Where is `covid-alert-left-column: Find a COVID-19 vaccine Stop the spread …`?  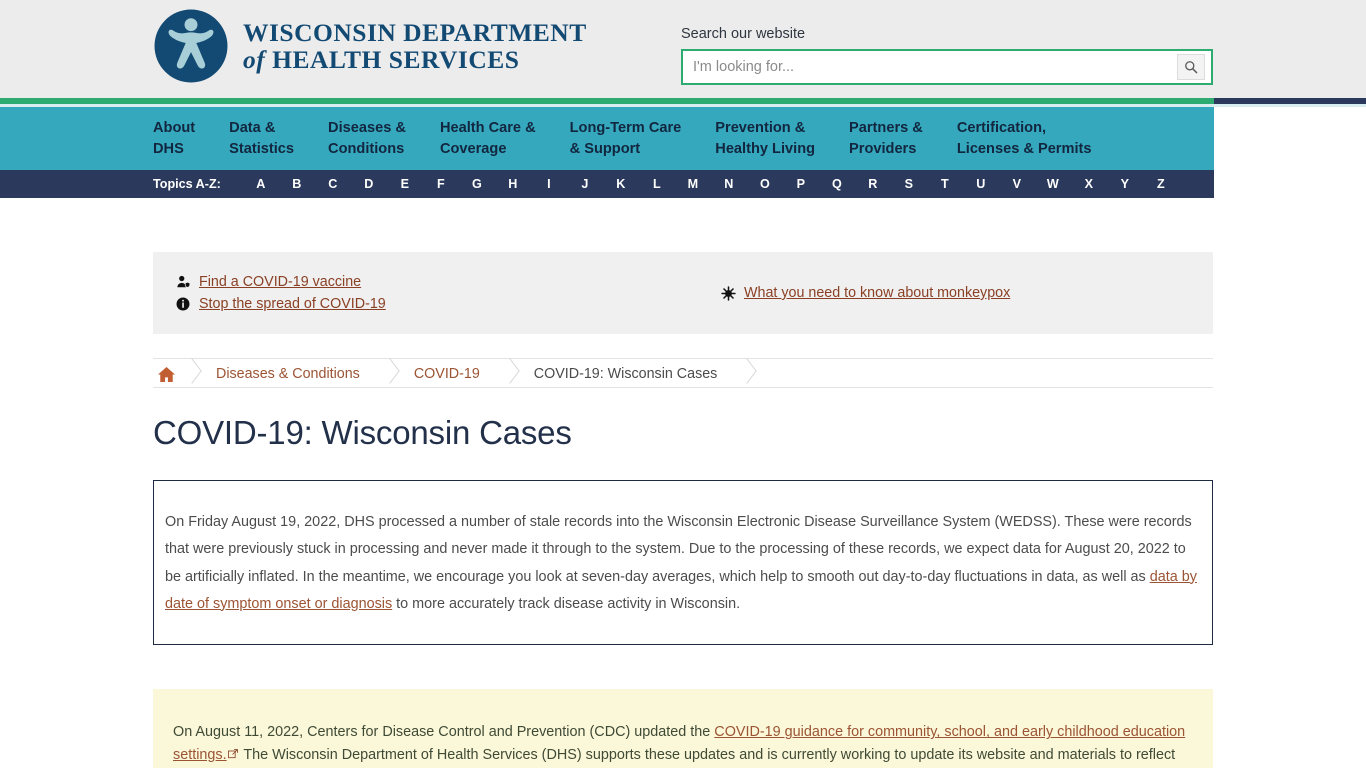 covid-alert-left-column: Find a COVID-19 vaccine Stop the spread … is located at coordinates (447, 293).